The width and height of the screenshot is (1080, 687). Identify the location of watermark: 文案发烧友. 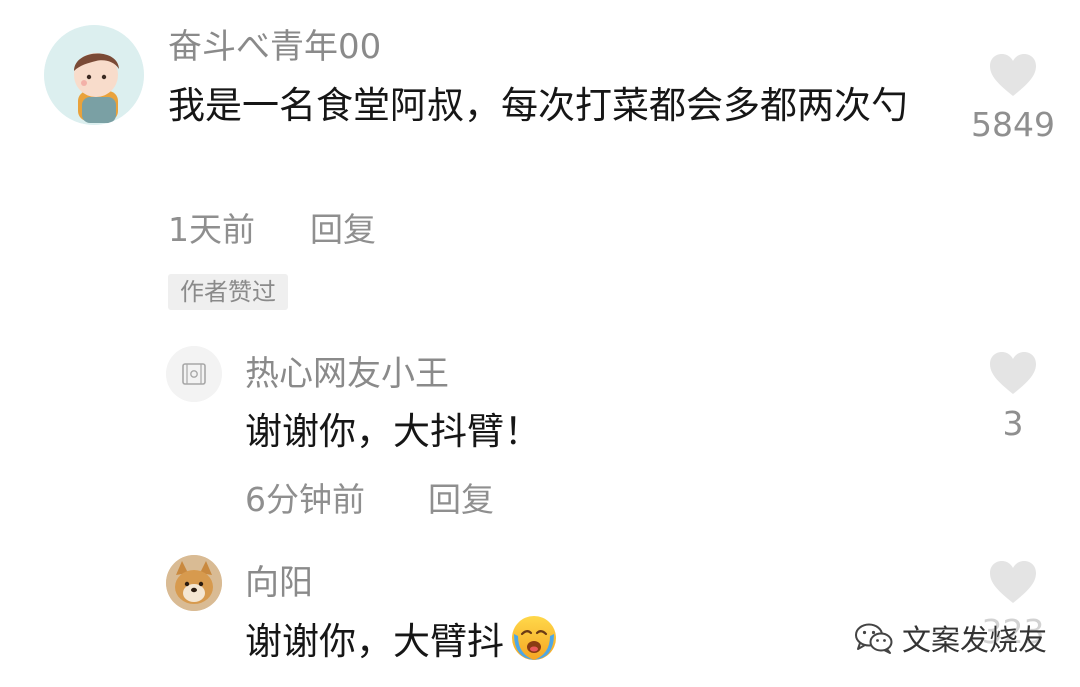
(951, 638).